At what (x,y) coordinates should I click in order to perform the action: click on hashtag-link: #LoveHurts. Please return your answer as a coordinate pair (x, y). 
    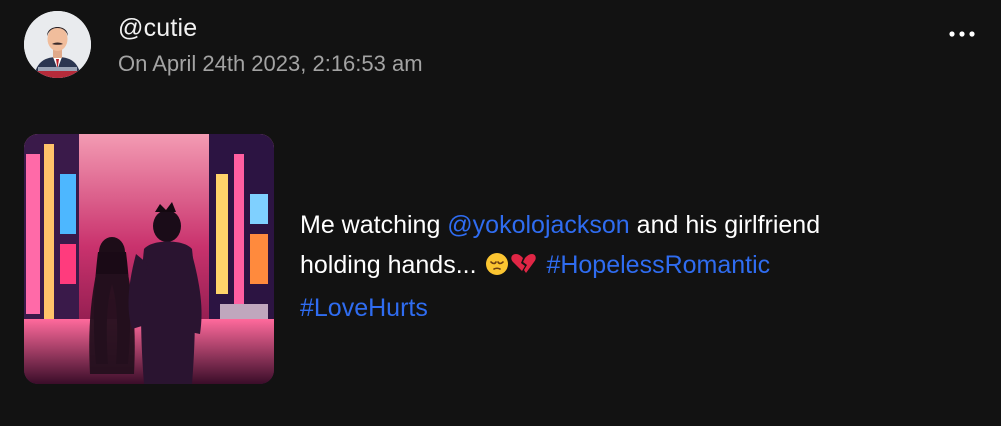
    Looking at the image, I should click on (364, 308).